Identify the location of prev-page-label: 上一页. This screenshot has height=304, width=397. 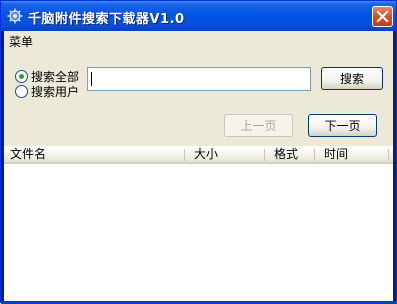
(258, 126).